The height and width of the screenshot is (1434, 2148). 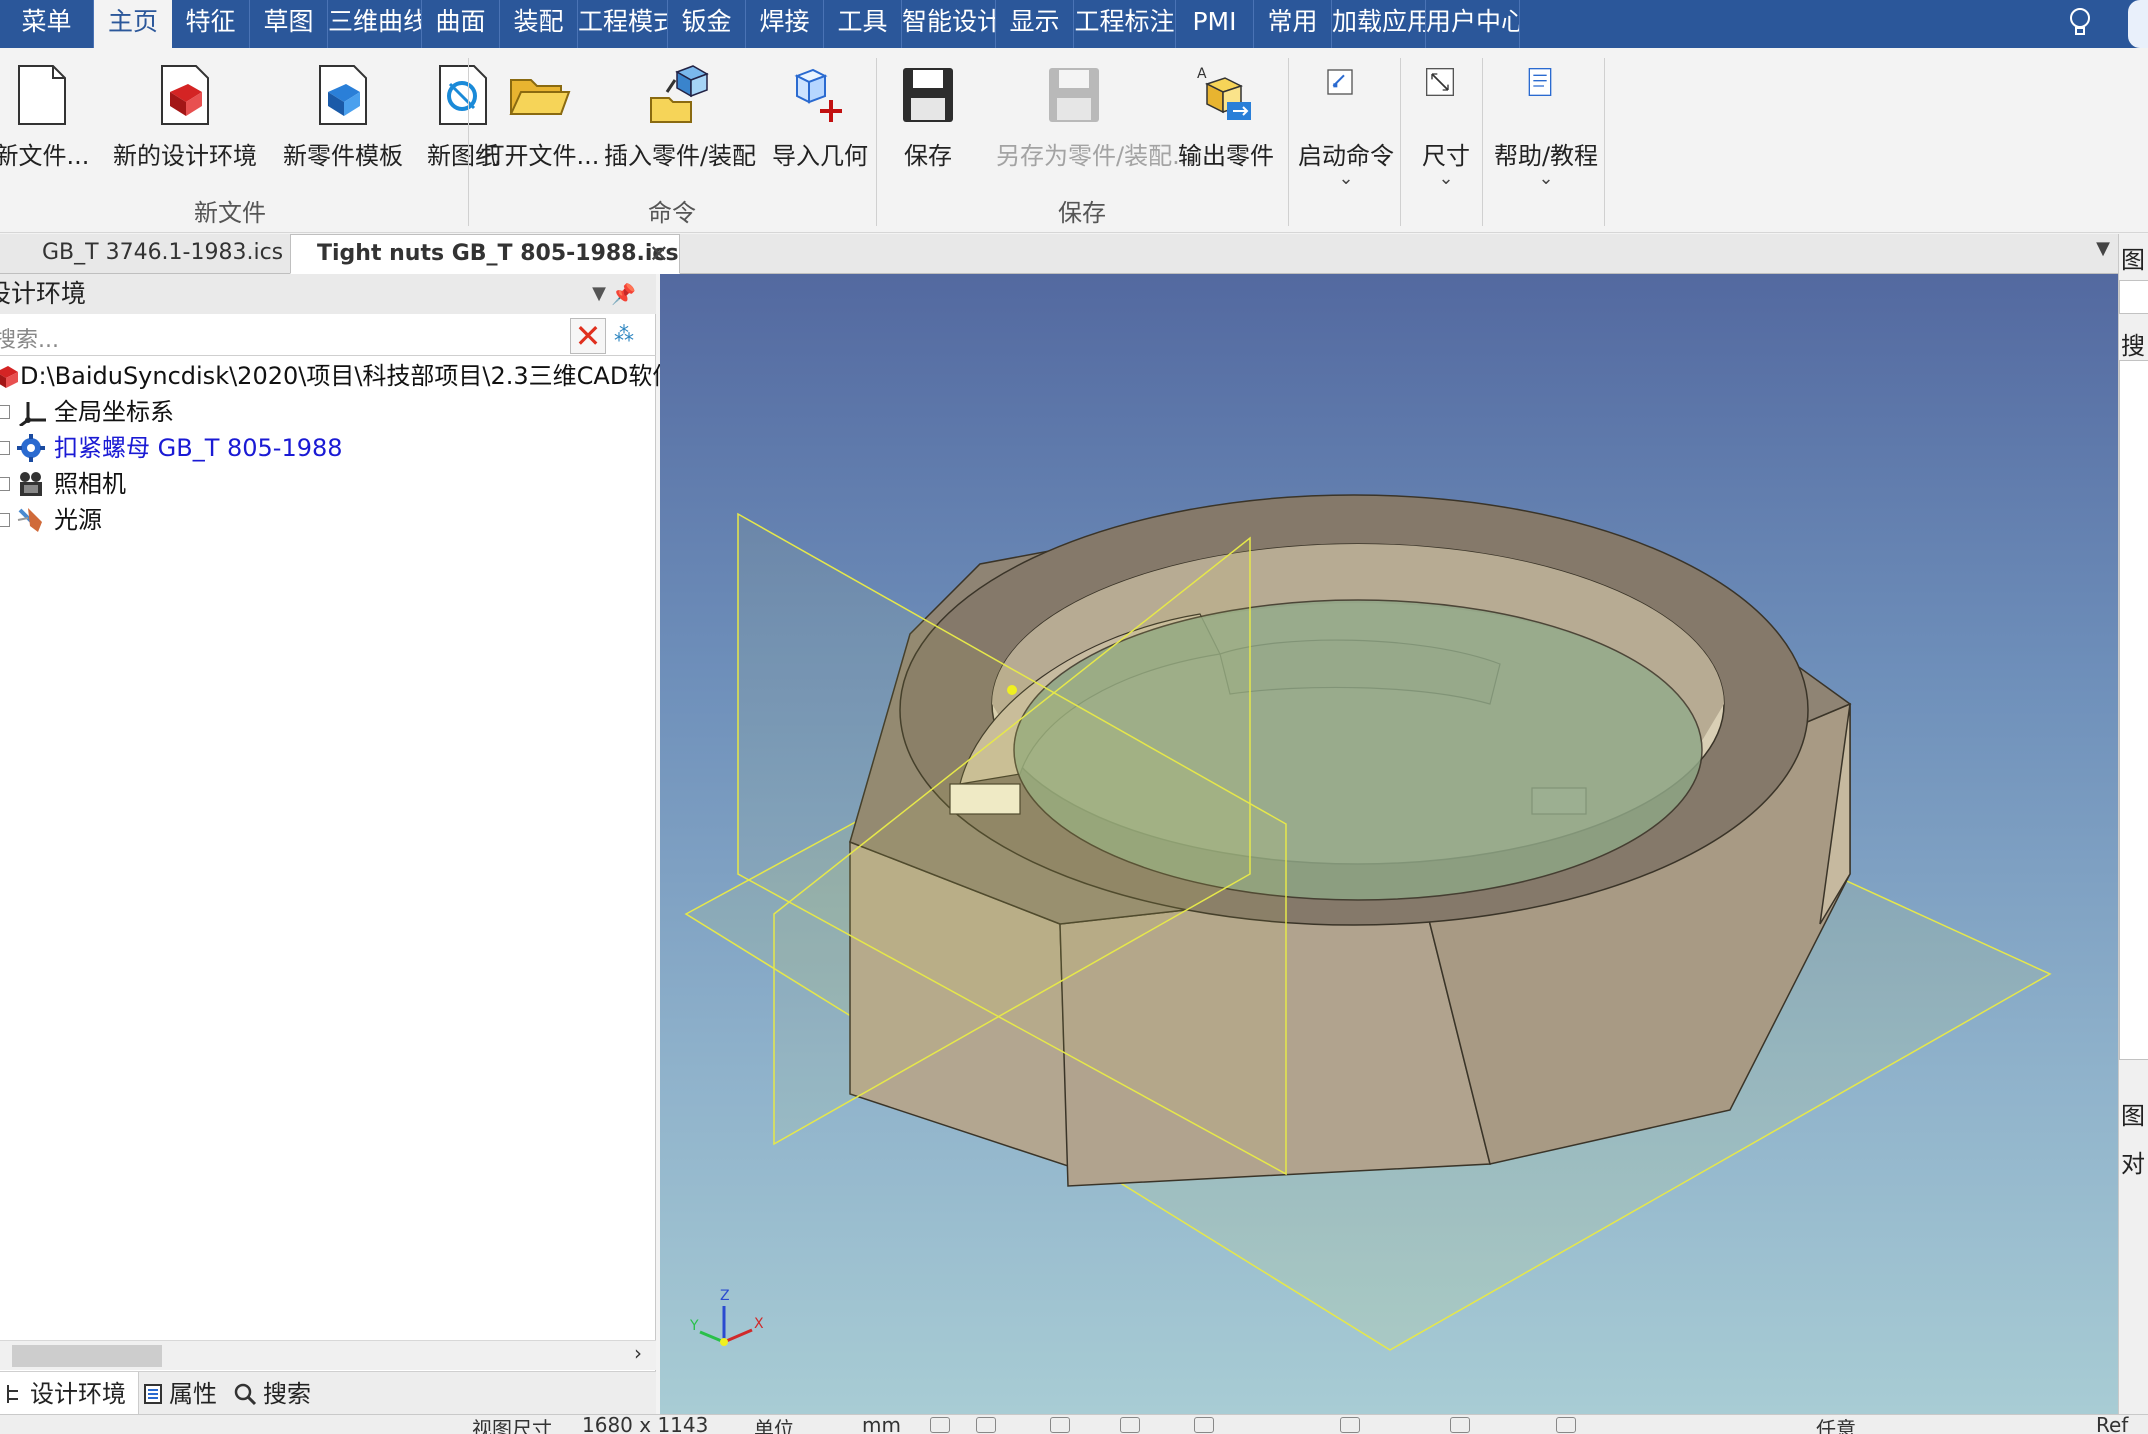 I want to click on menu-tab-user-center: 用户中心, so click(x=1473, y=24).